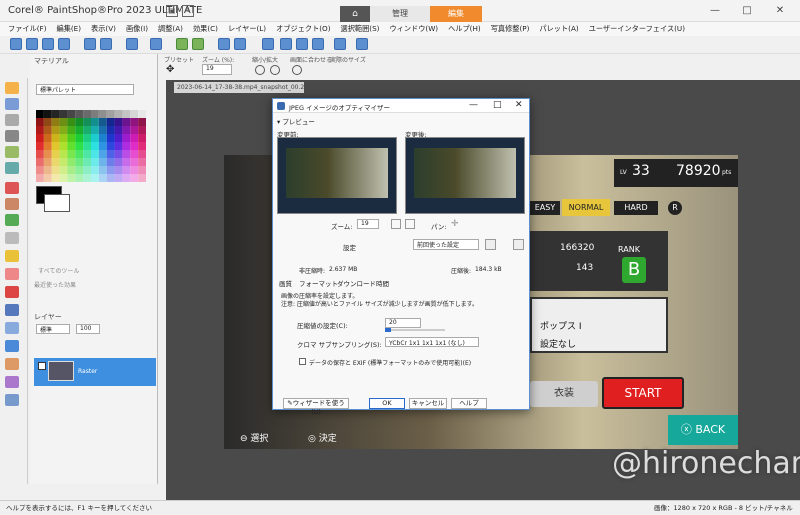 Image resolution: width=800 pixels, height=515 pixels. I want to click on menu-layers: レイヤー(L), so click(247, 29).